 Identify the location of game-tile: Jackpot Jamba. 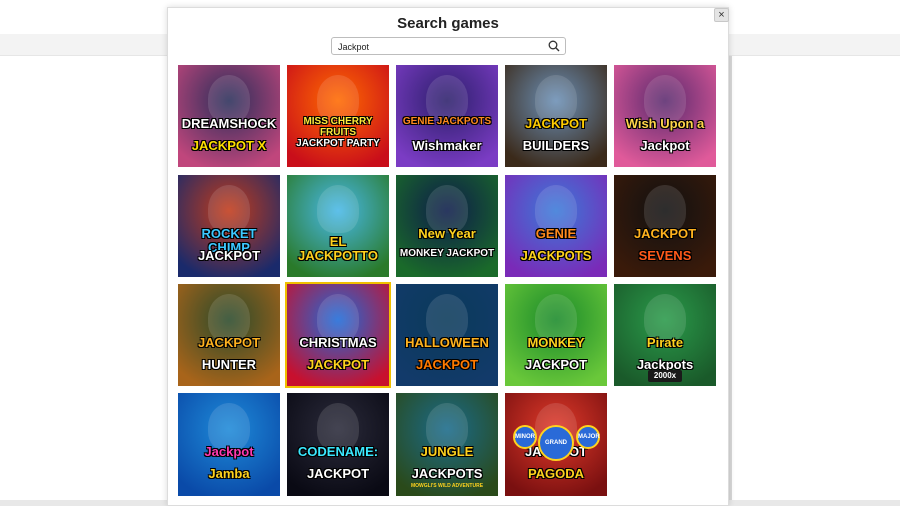
(229, 444).